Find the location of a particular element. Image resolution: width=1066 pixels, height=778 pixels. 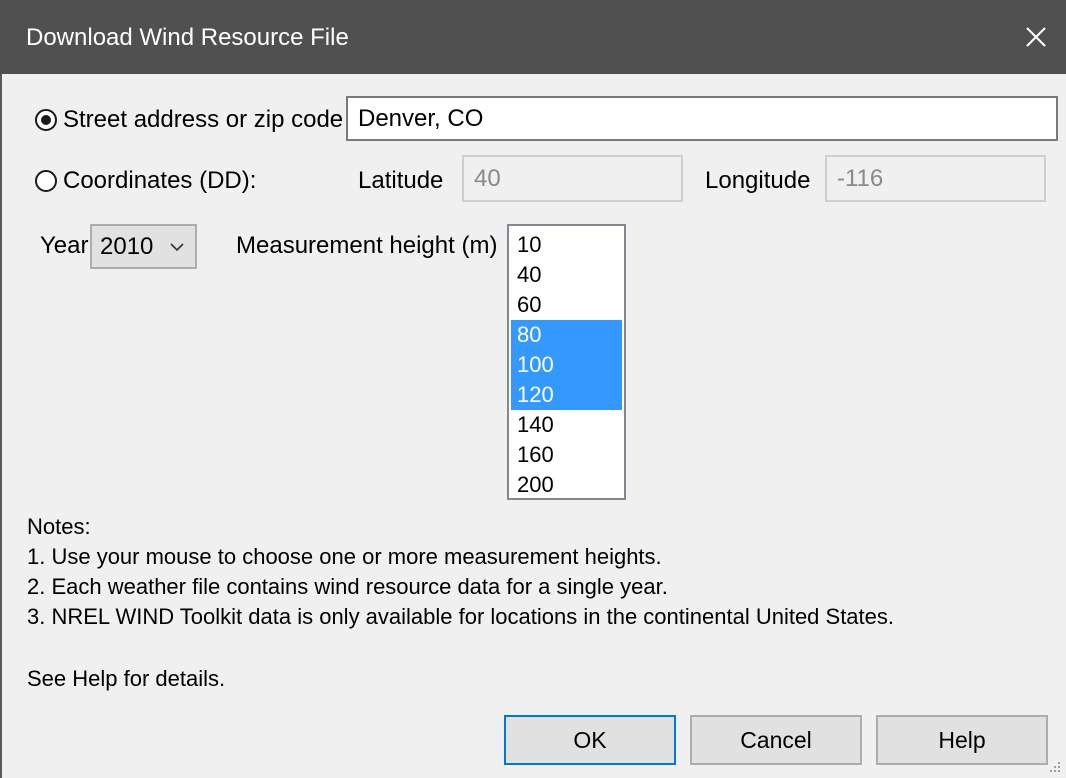

latitude-input: 40 is located at coordinates (572, 178).